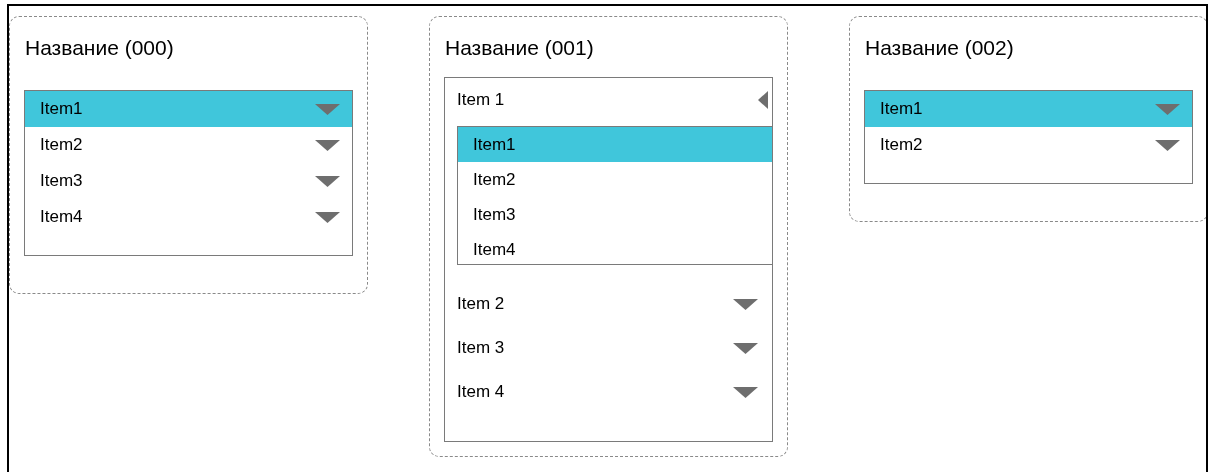 The height and width of the screenshot is (472, 1214). What do you see at coordinates (763, 100) in the screenshot?
I see `caret-left-icon` at bounding box center [763, 100].